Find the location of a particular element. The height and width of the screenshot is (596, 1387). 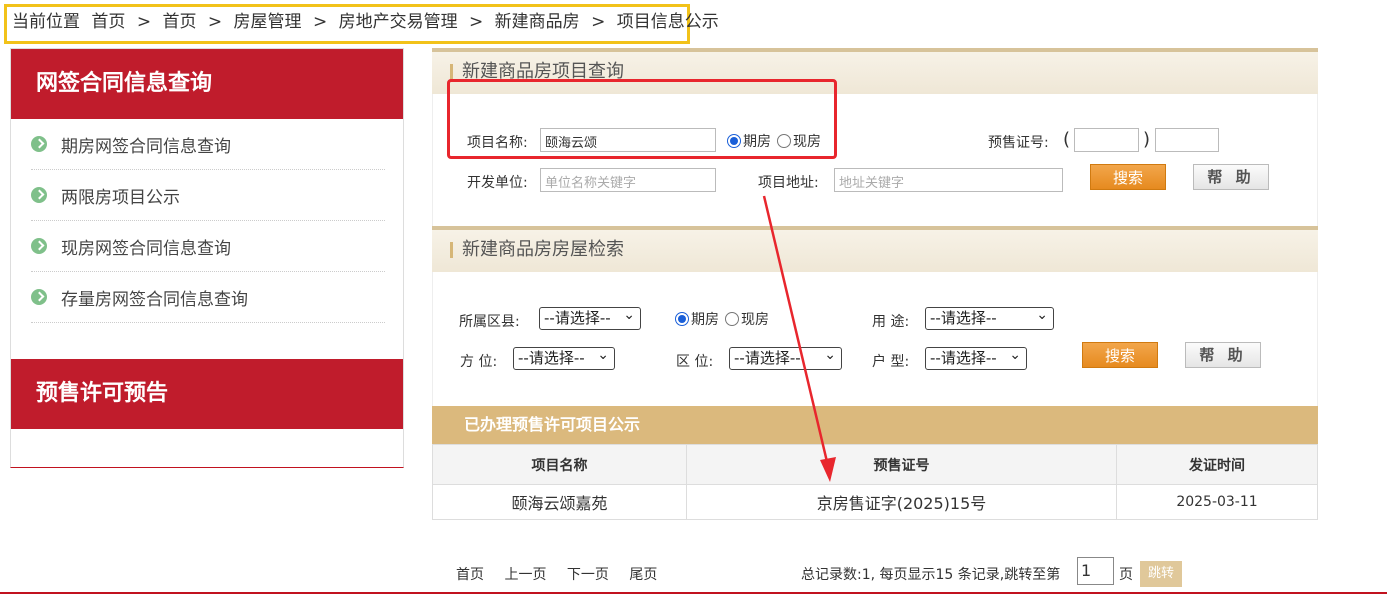

table-row: 颐海云颂嘉苑 京房售证字(2025)15号 2025-03-11 is located at coordinates (875, 502).